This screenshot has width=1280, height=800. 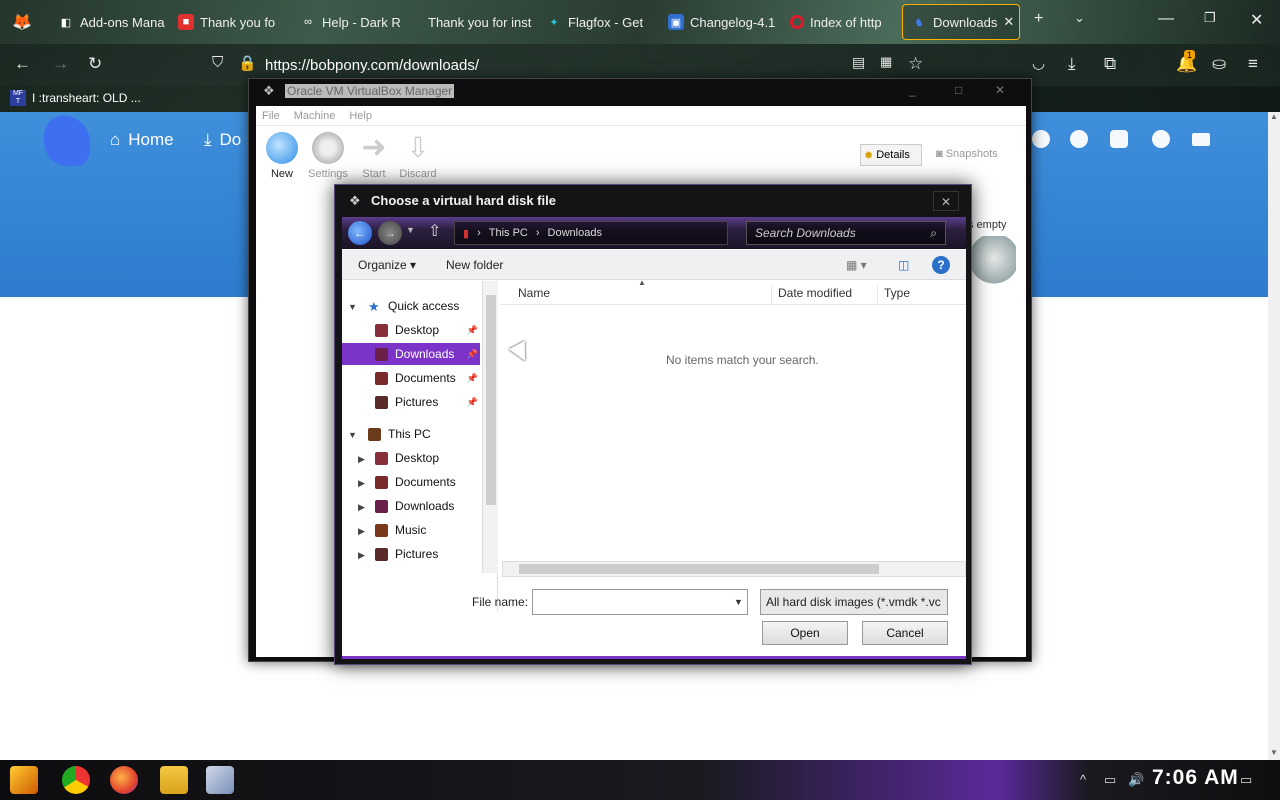 I want to click on site-logo, so click(x=67, y=141).